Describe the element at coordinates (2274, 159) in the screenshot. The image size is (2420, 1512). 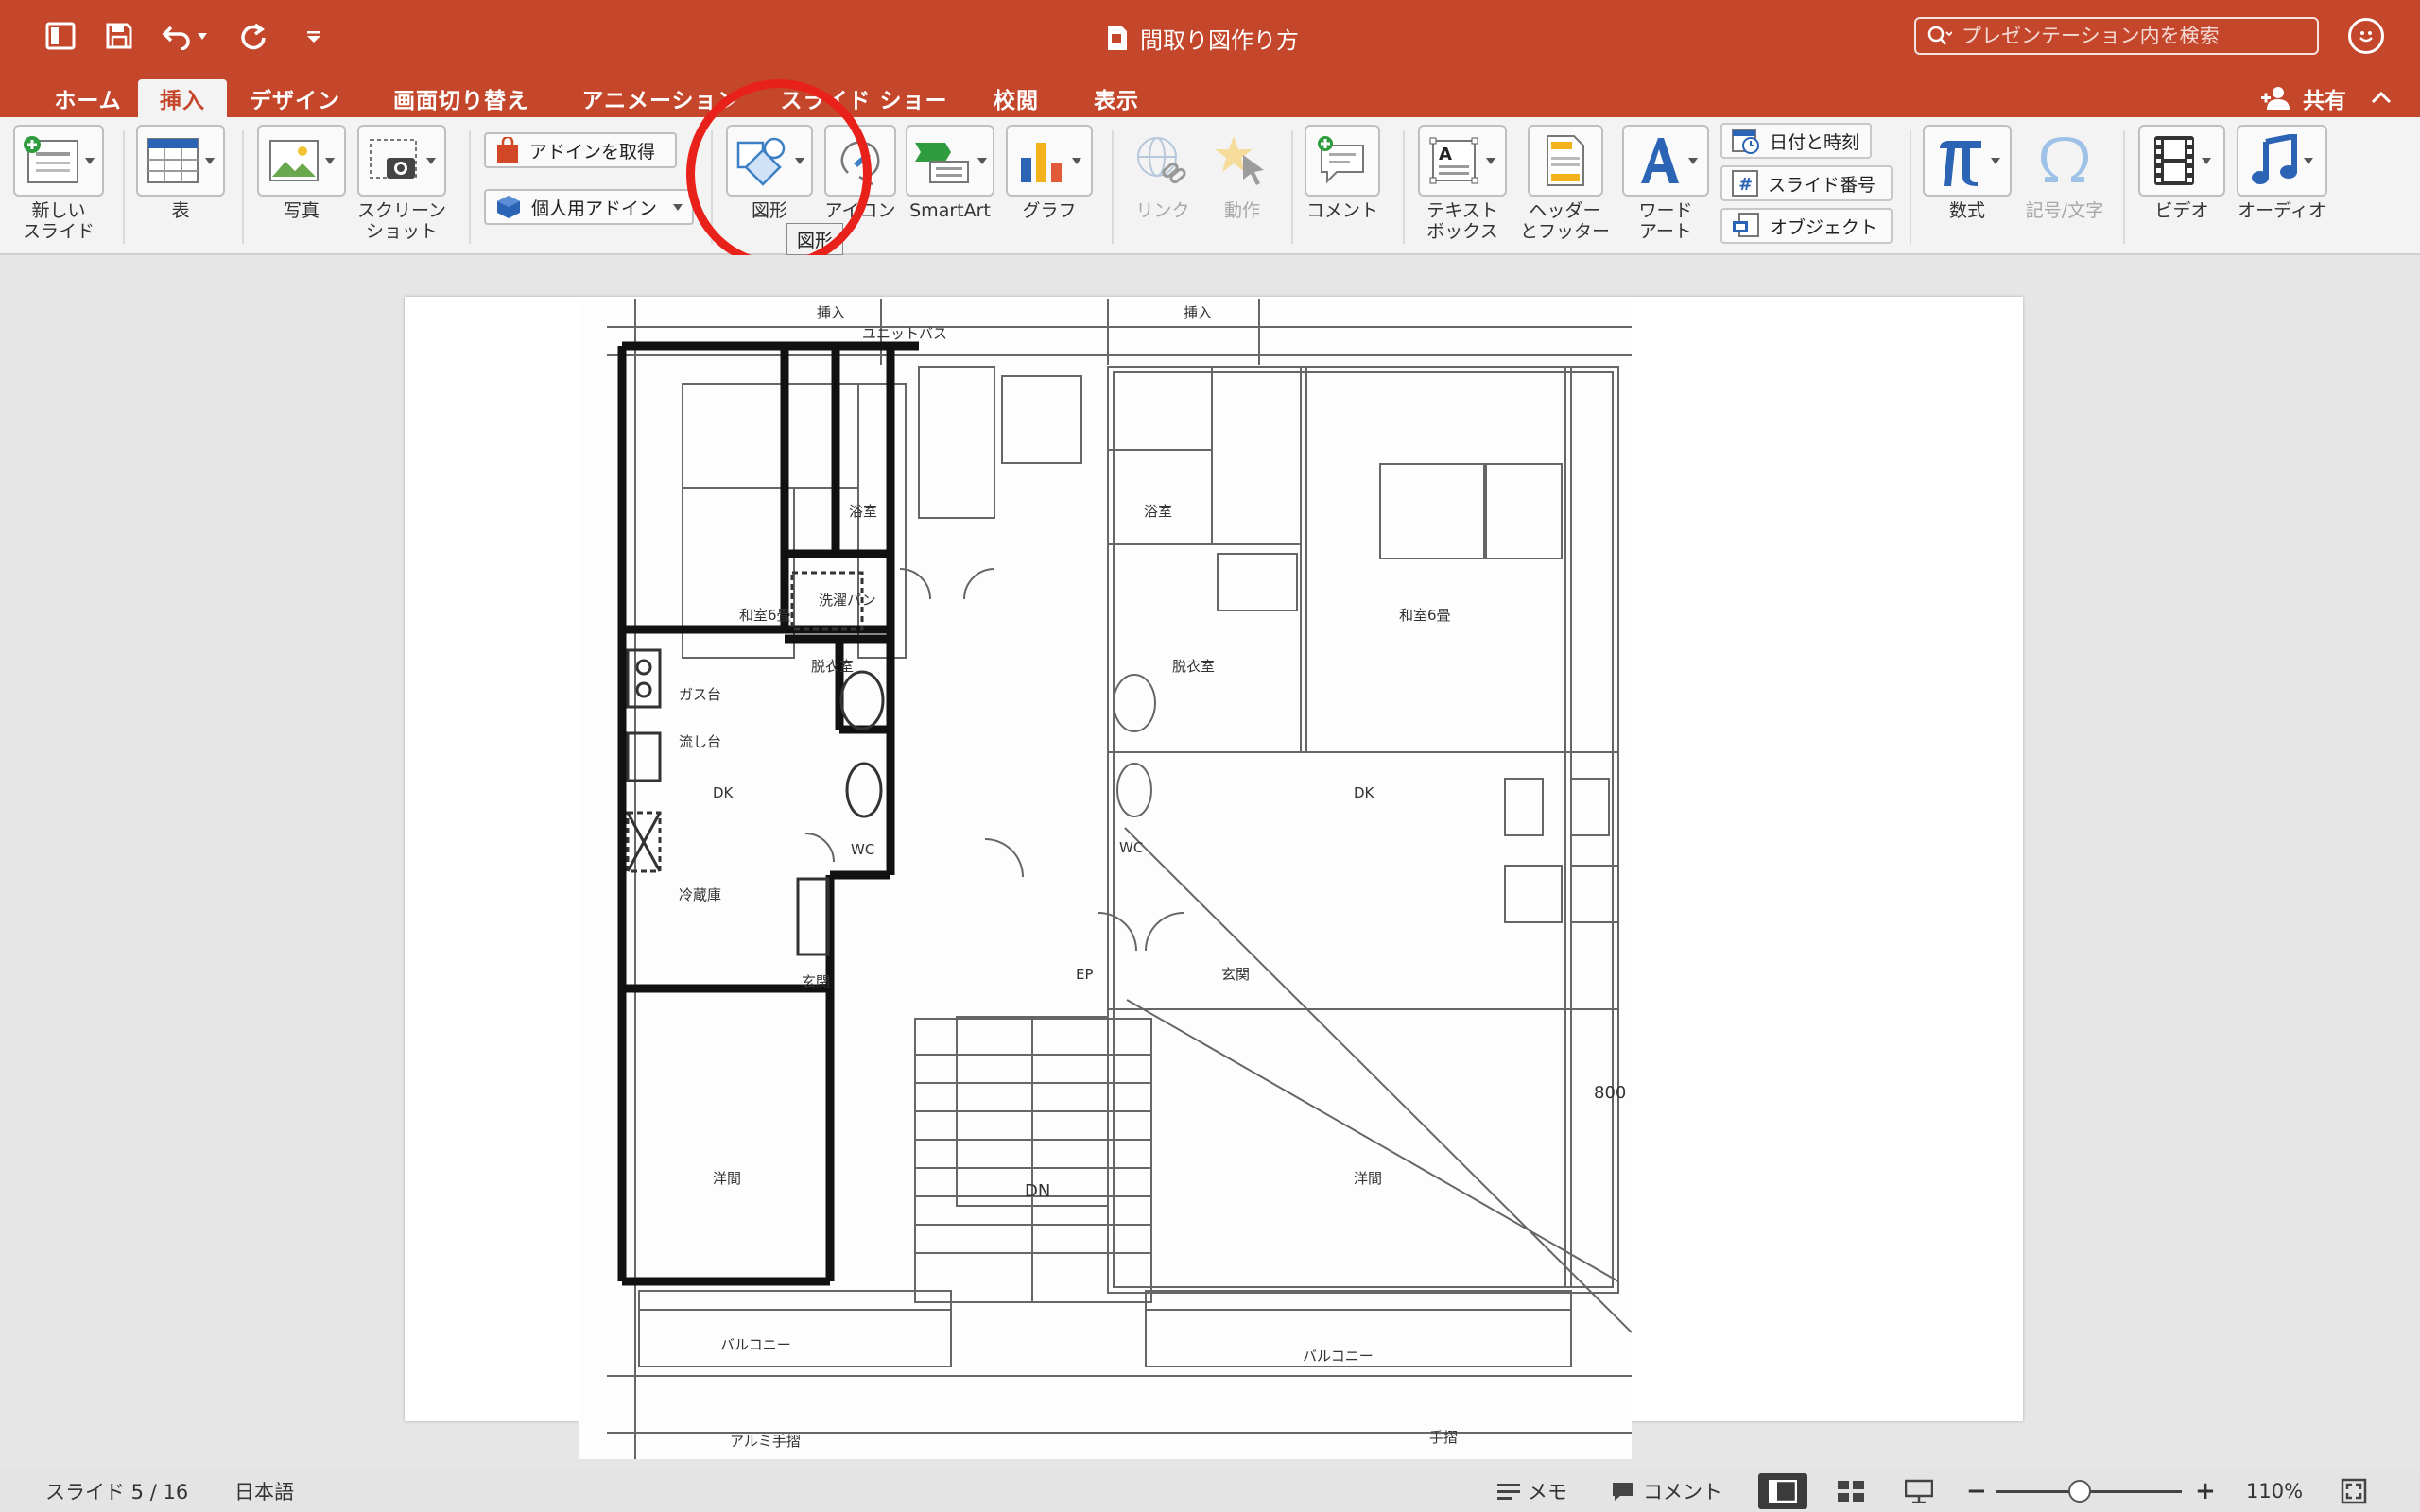
I see `music-note-icon` at that location.